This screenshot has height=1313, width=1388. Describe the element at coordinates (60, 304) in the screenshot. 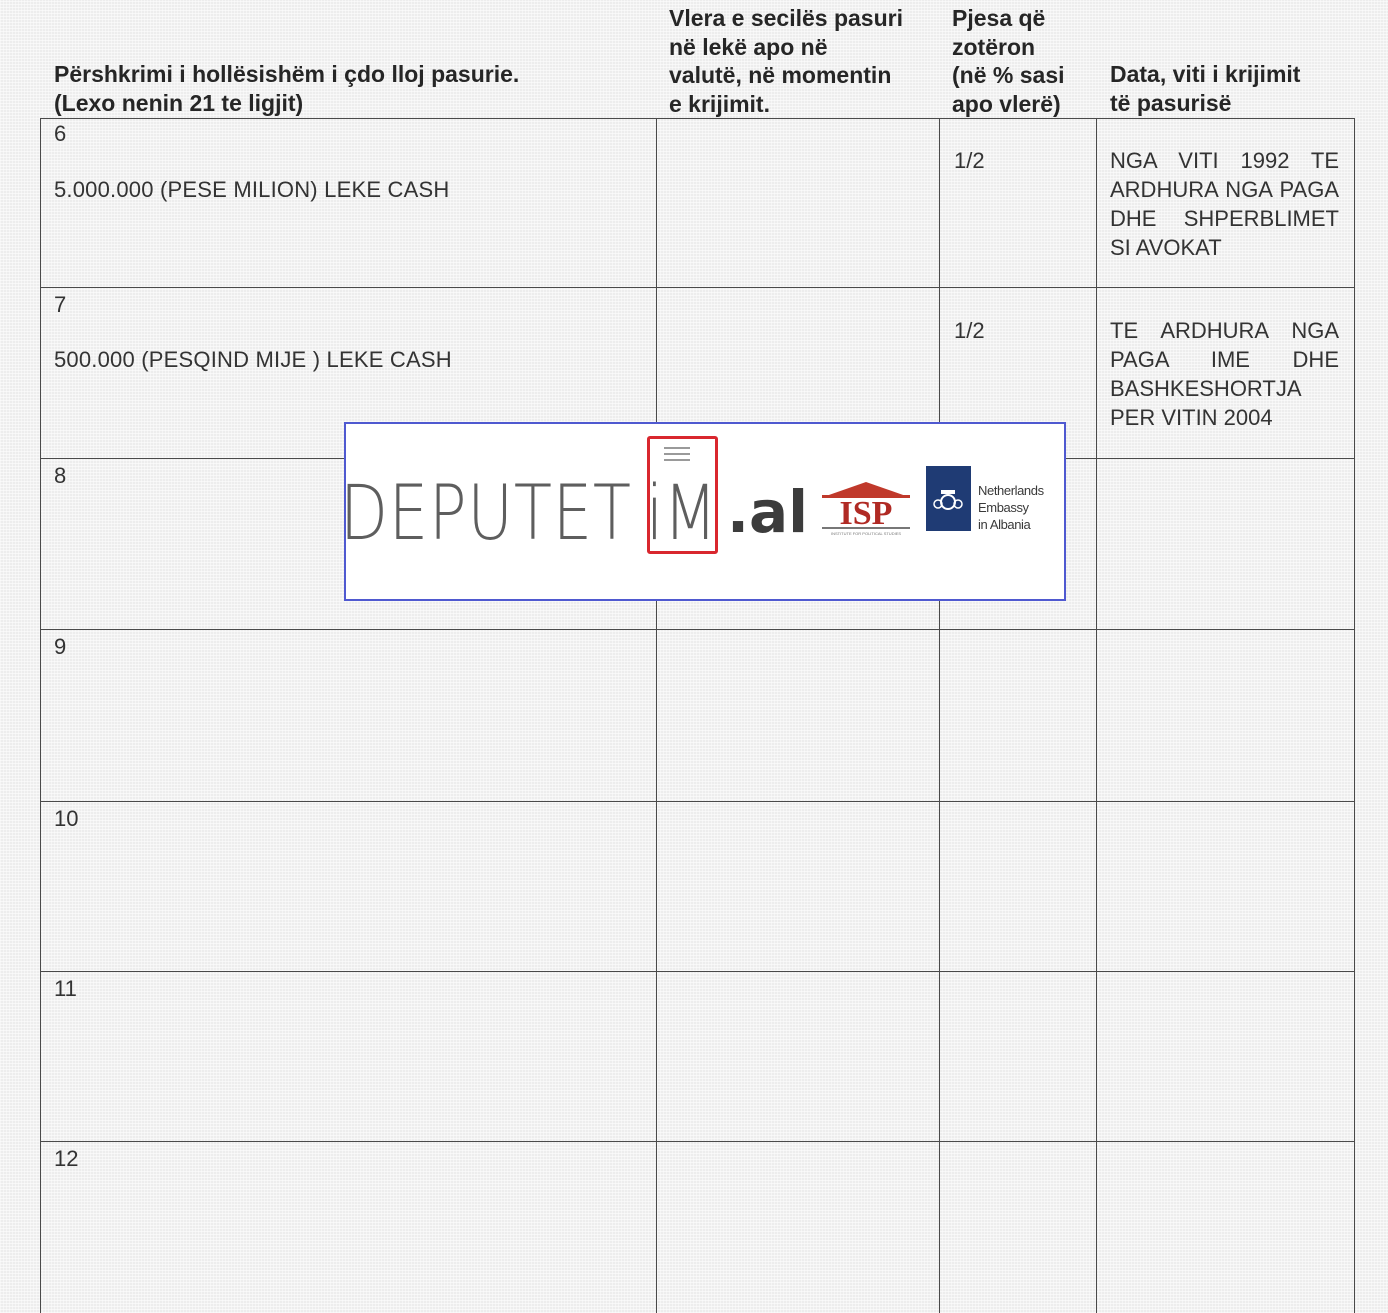

I see `row-number: 7` at that location.